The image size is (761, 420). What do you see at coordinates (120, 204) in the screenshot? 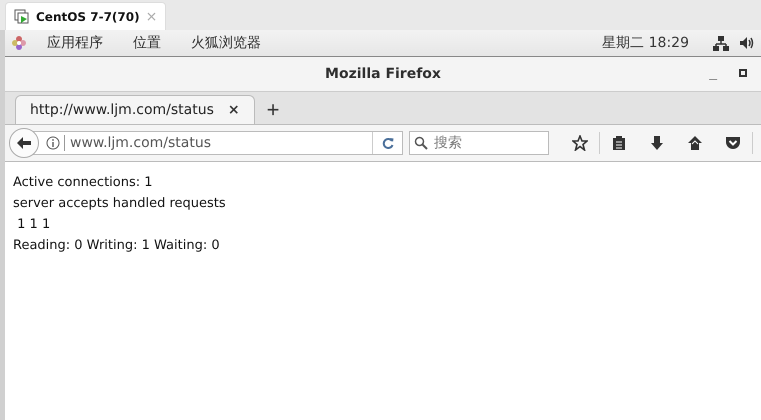
I see `status-line: server accepts handled requests` at bounding box center [120, 204].